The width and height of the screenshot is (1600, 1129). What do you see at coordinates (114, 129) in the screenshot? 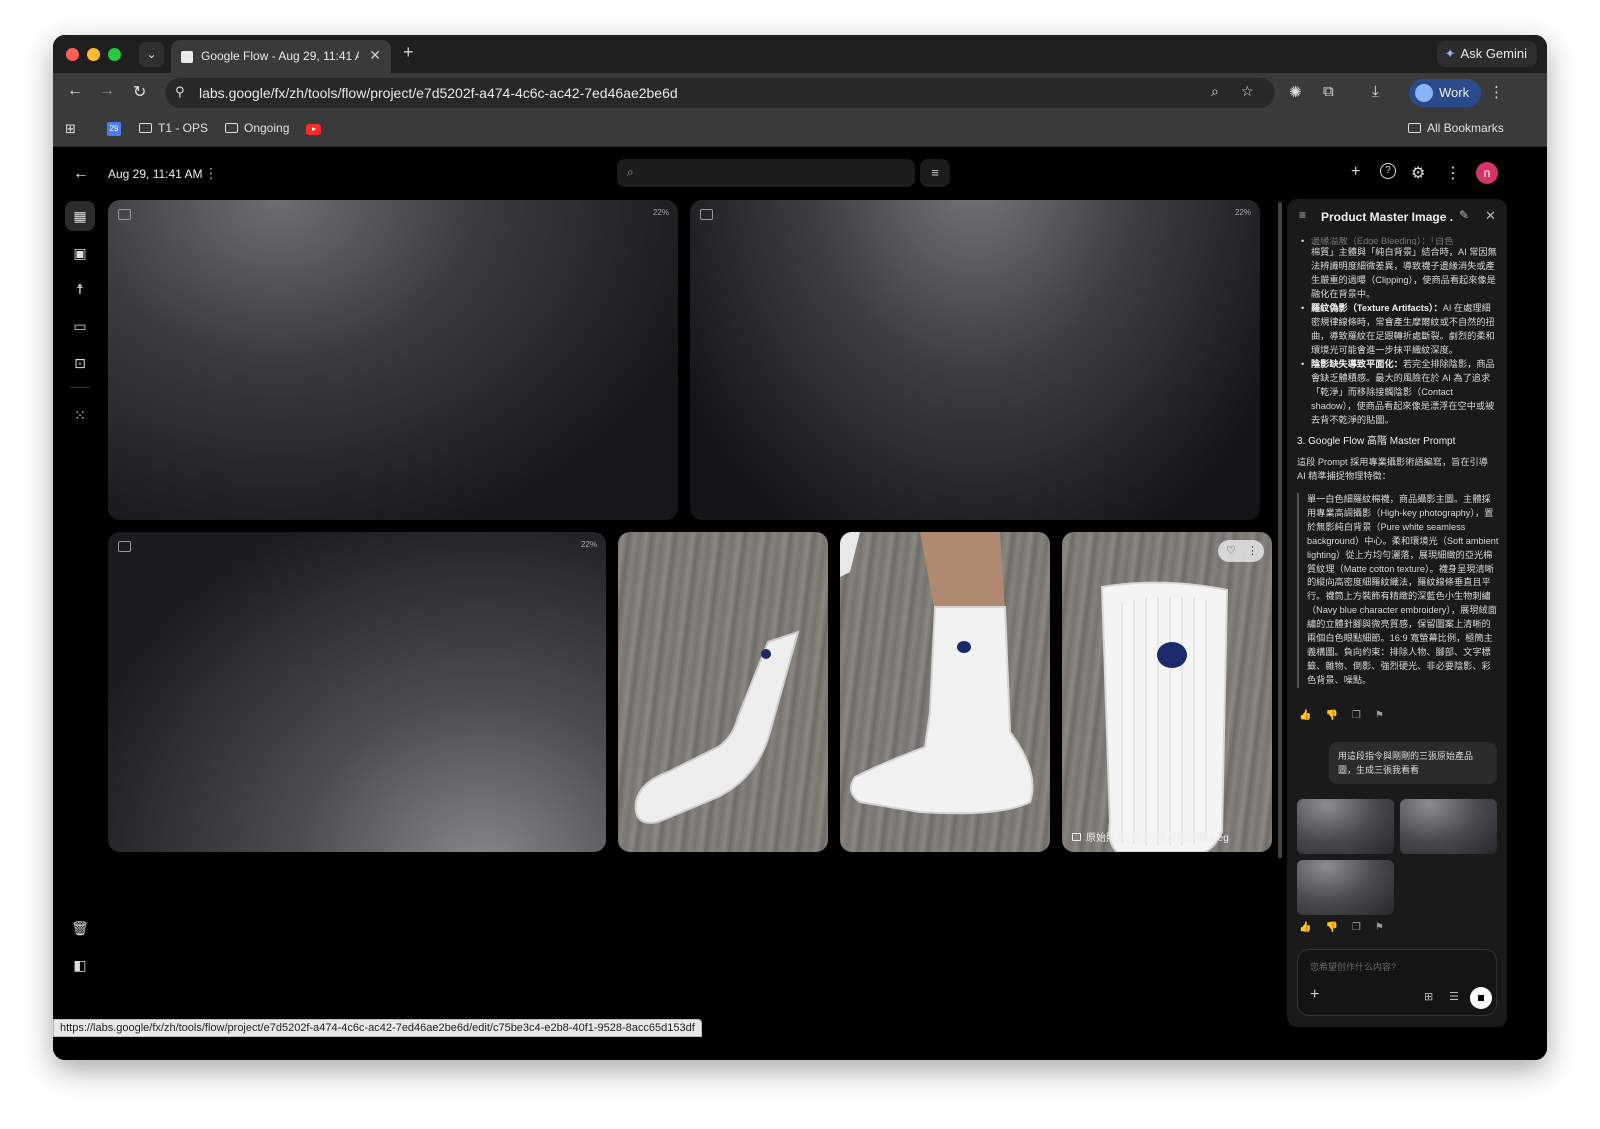
I see `calendar-bookmark-icon: 29` at bounding box center [114, 129].